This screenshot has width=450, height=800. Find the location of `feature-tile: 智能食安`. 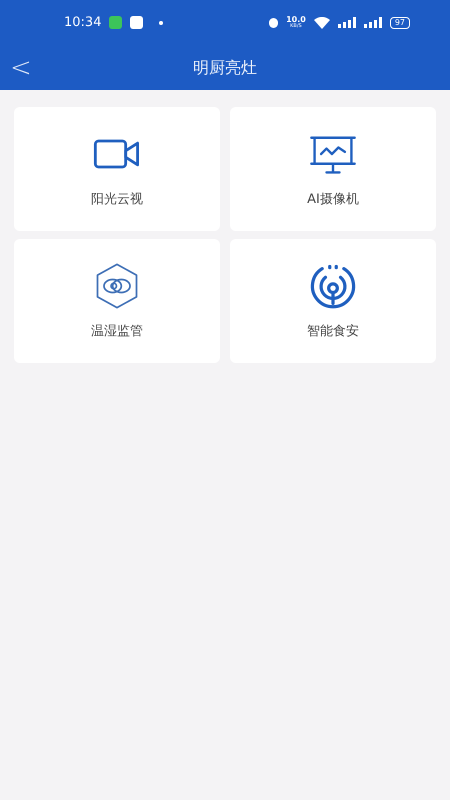

feature-tile: 智能食安 is located at coordinates (333, 301).